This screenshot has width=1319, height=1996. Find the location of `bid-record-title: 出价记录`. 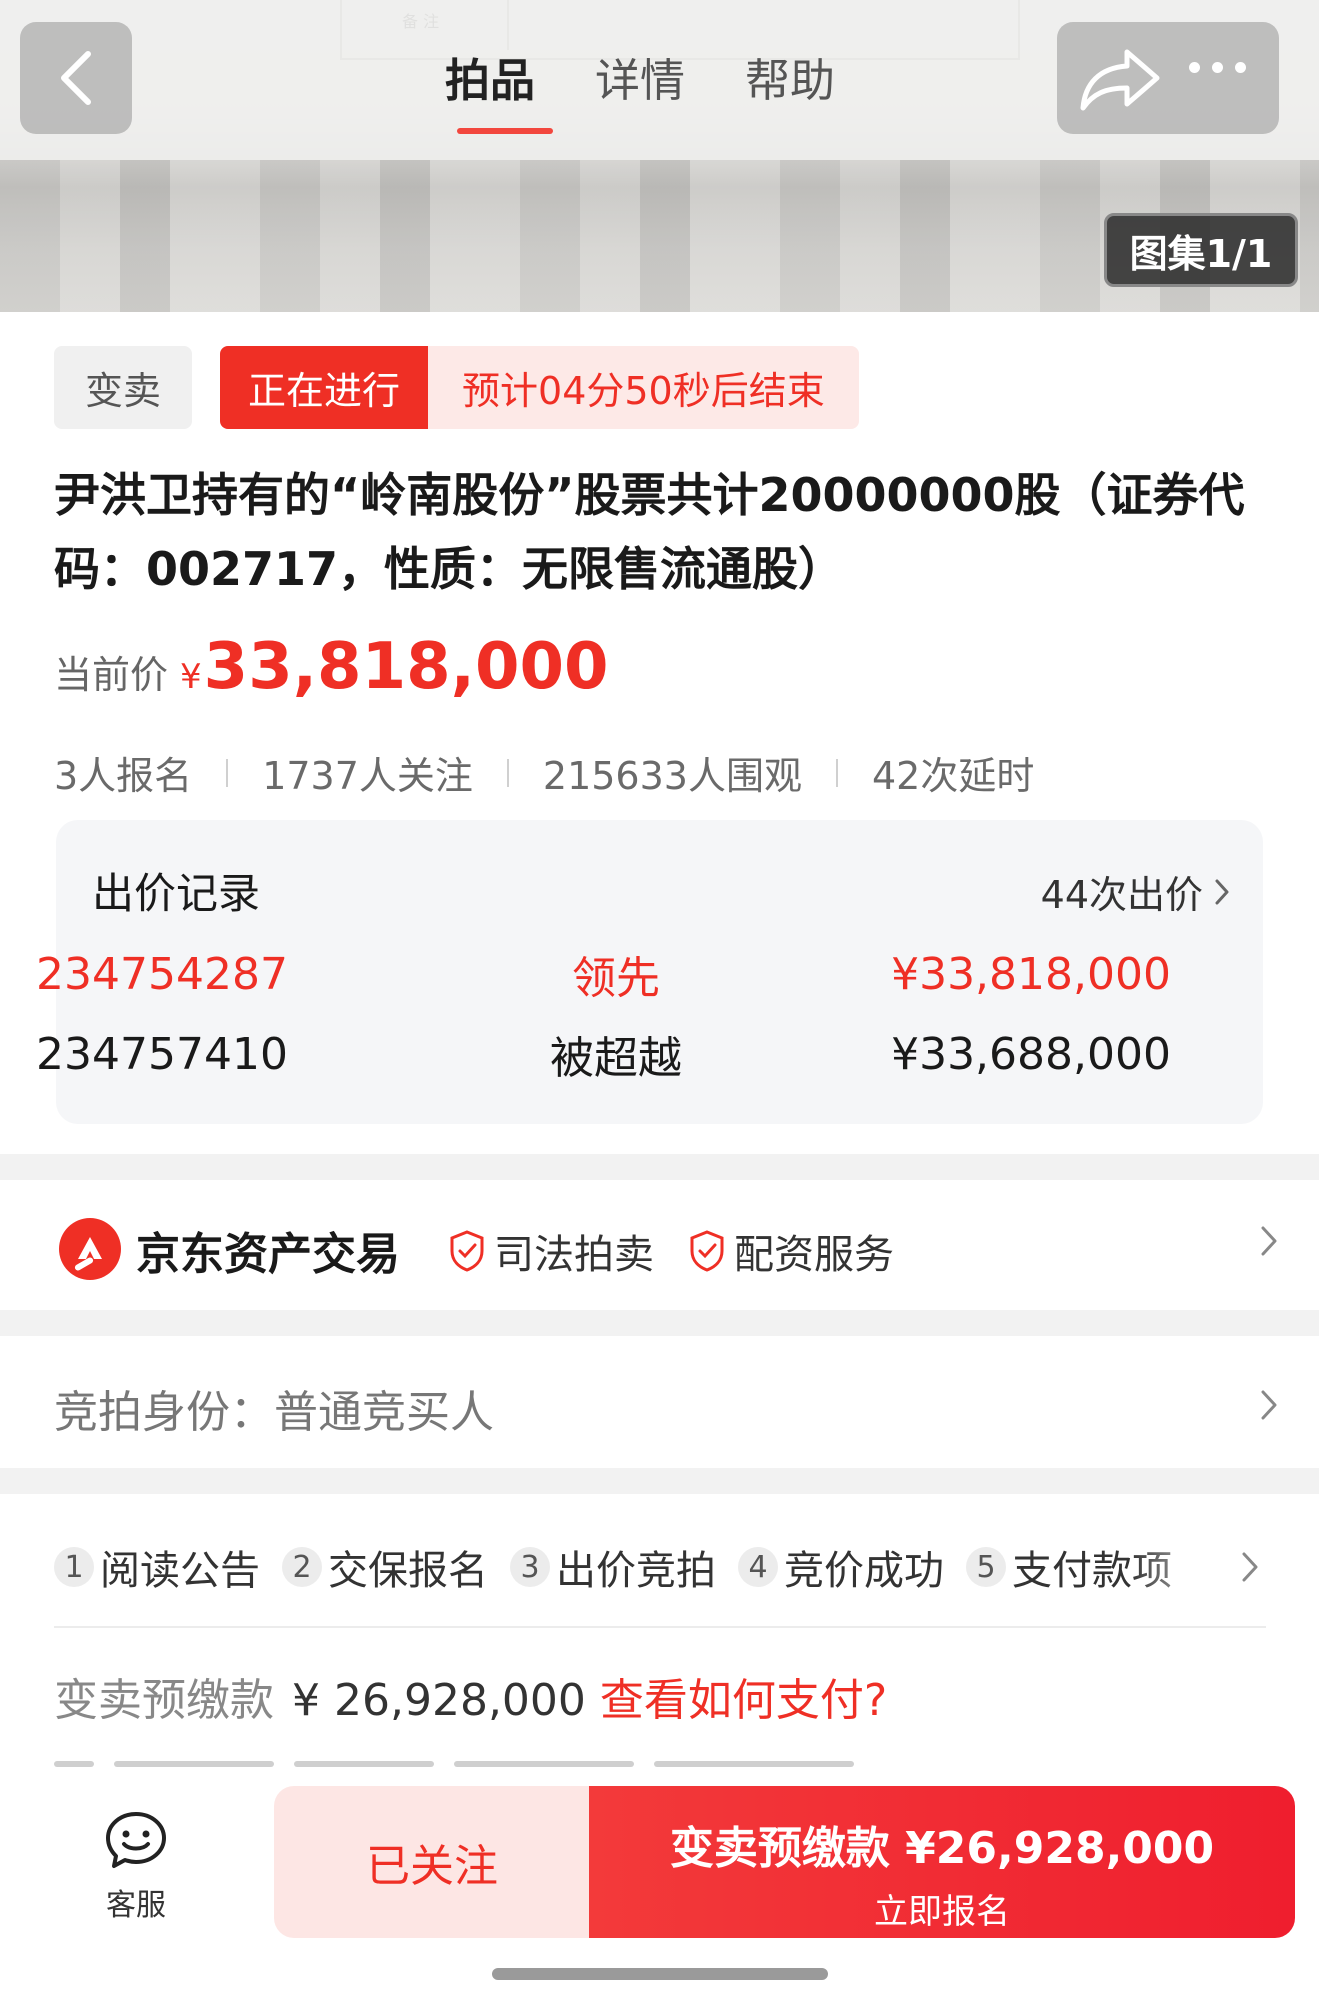

bid-record-title: 出价记录 is located at coordinates (176, 893).